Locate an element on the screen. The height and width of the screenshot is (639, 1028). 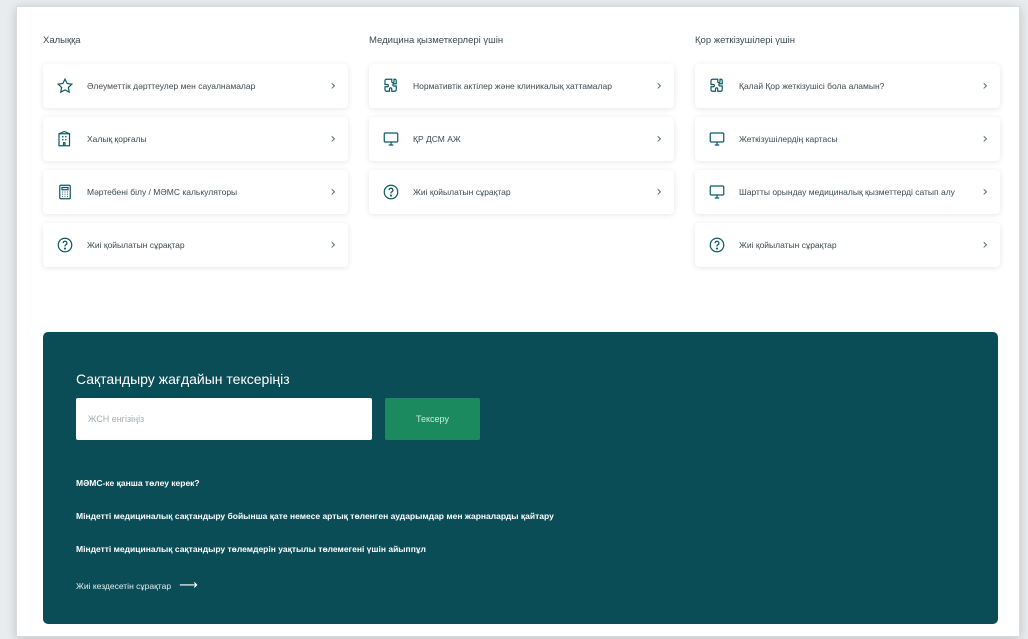
arrow-right-icon: ⟶ is located at coordinates (188, 585).